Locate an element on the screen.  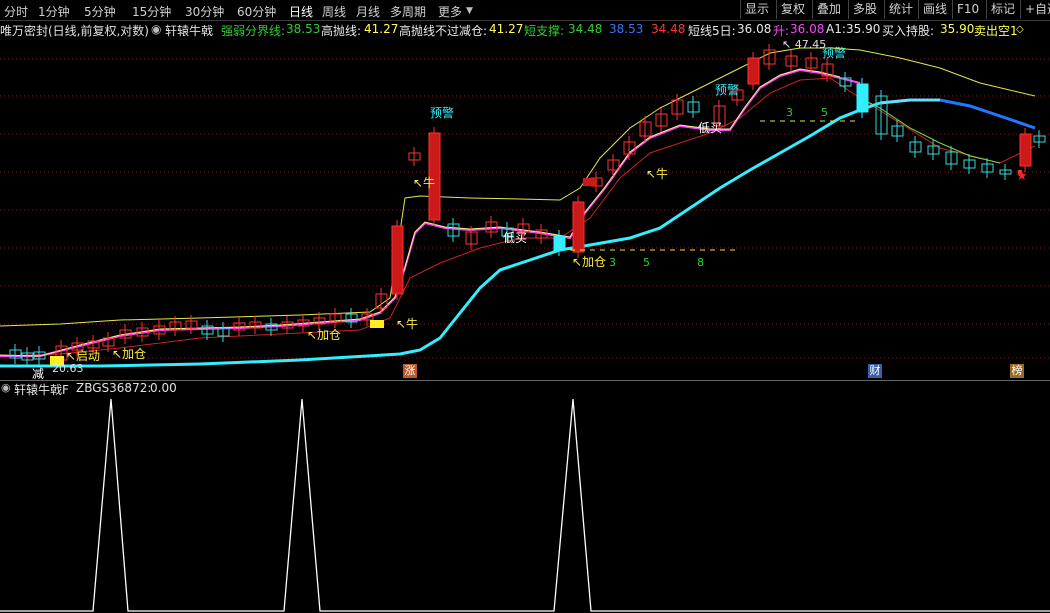
label-count-8: 8 is located at coordinates (700, 262).